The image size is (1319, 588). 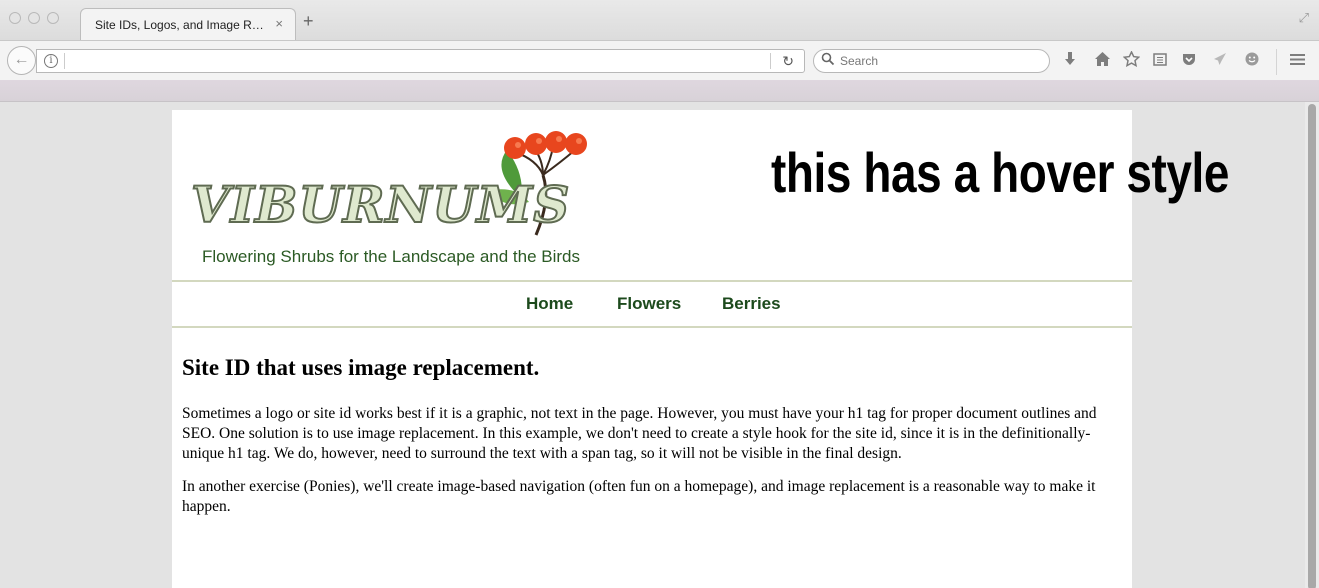 What do you see at coordinates (1070, 61) in the screenshot?
I see `download-icon` at bounding box center [1070, 61].